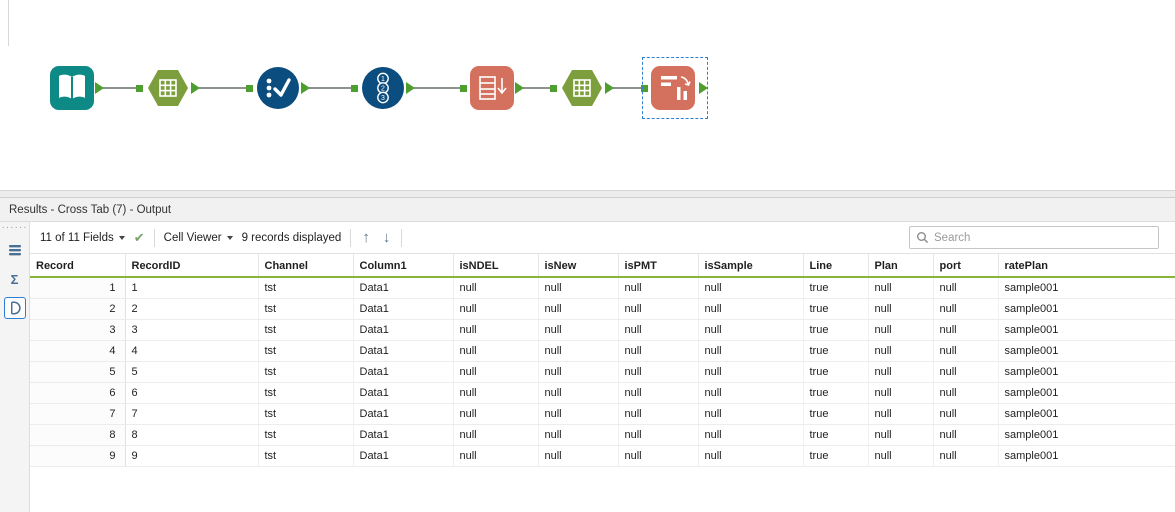 The width and height of the screenshot is (1175, 512). Describe the element at coordinates (192, 288) in the screenshot. I see `table-cell: 1` at that location.